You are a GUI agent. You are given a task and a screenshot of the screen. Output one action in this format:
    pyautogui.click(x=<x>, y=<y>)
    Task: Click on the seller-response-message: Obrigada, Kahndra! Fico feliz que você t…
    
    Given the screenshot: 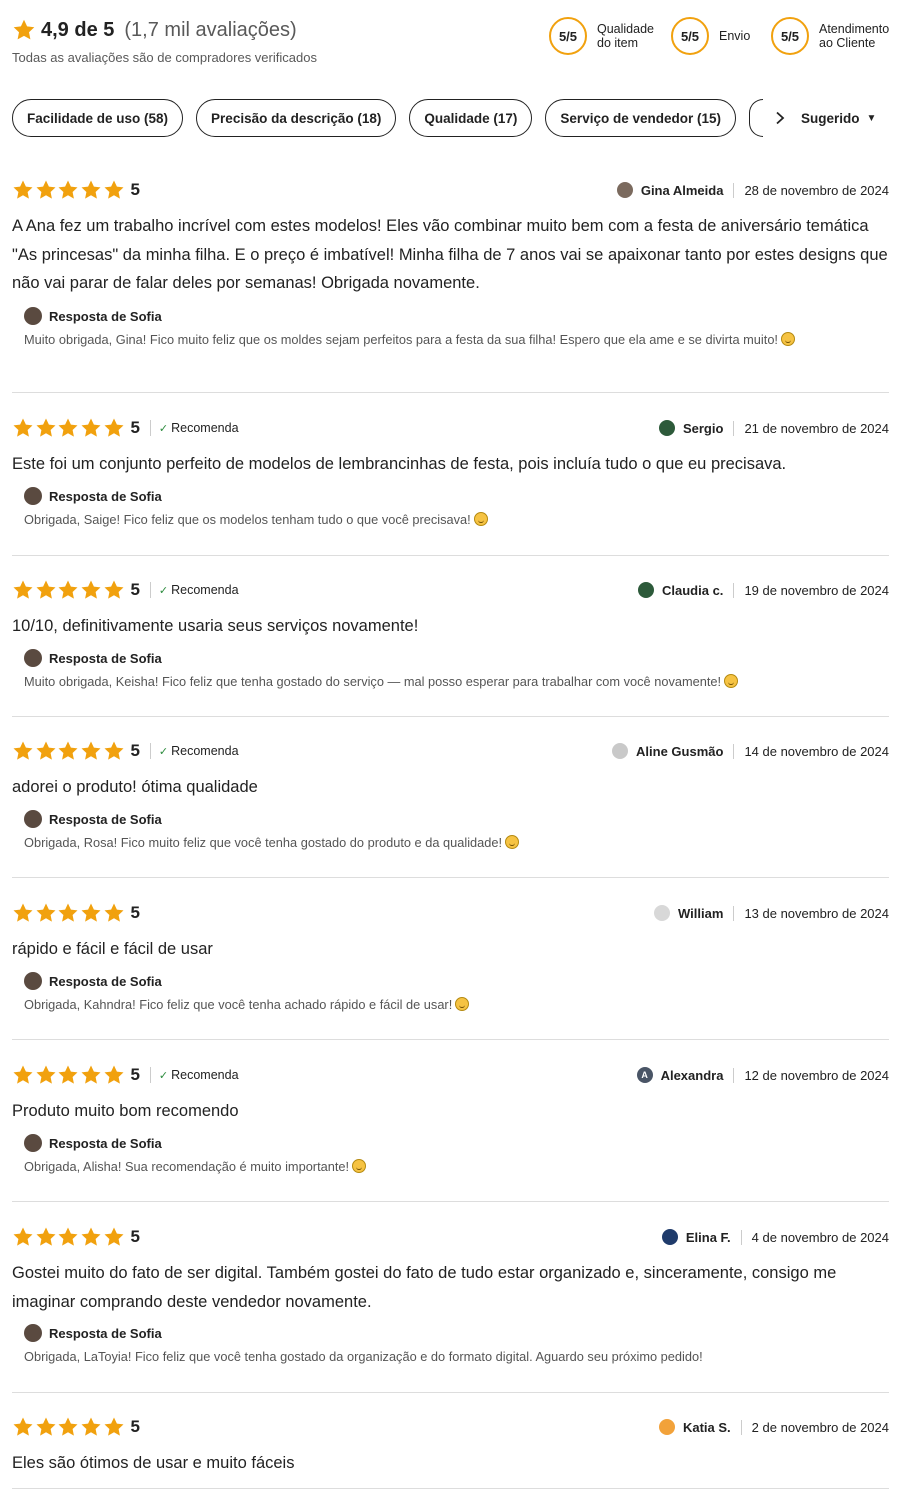 What is the action you would take?
    pyautogui.click(x=238, y=1004)
    